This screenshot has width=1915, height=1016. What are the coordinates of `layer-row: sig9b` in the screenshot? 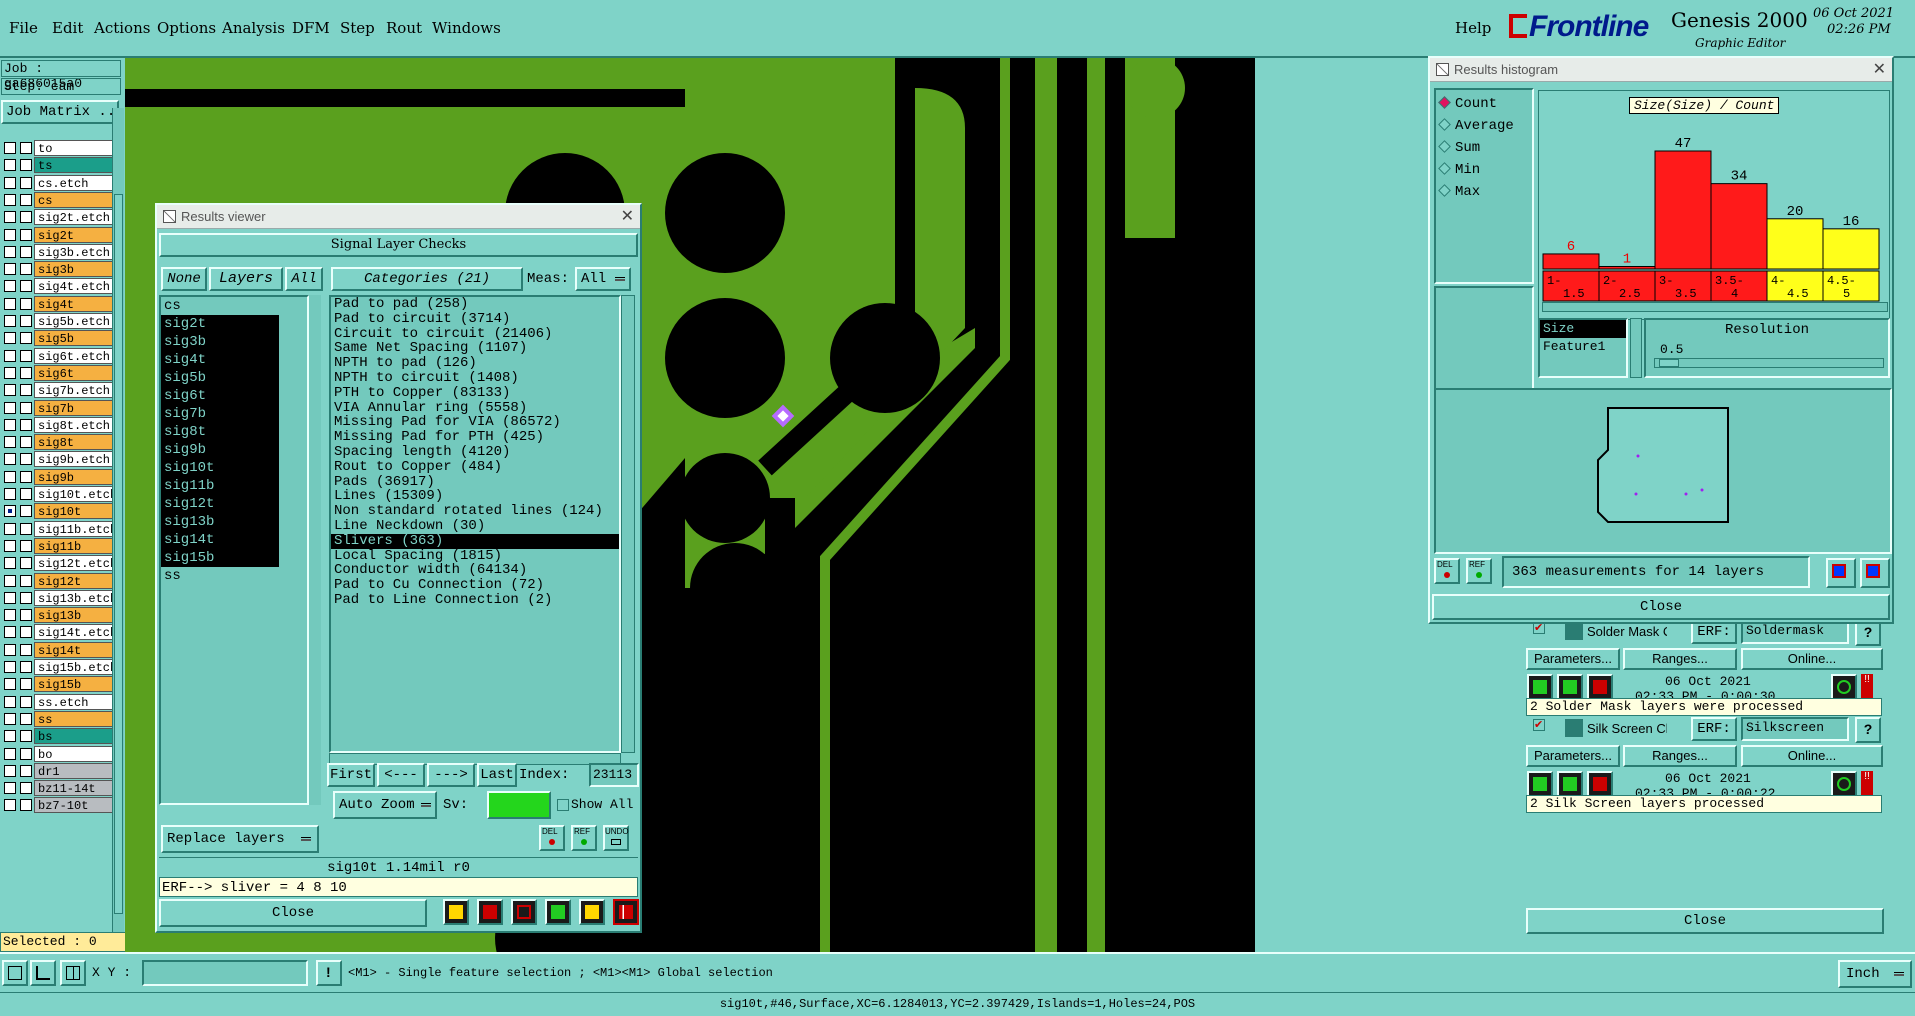 It's located at (60, 477).